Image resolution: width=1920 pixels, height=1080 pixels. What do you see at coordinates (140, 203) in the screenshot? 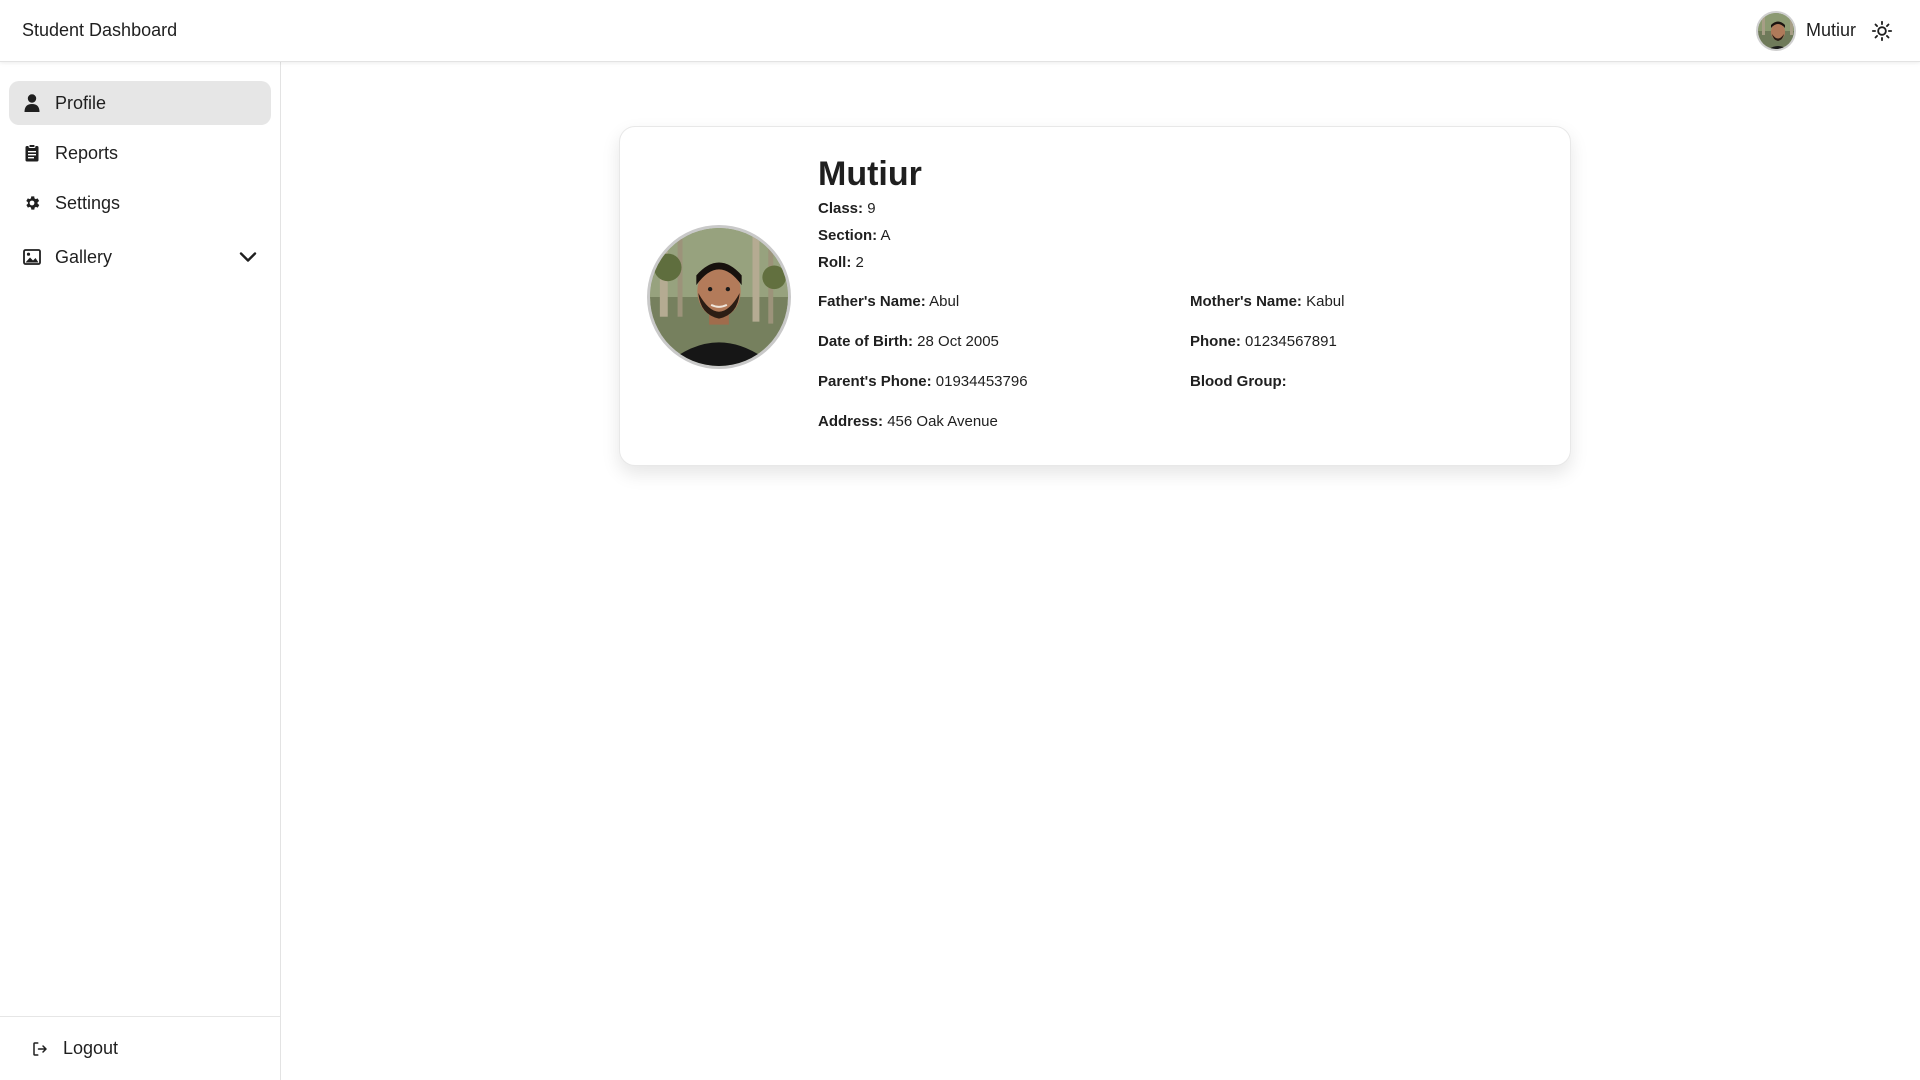
I see `sidebar-item-settings: Settings` at bounding box center [140, 203].